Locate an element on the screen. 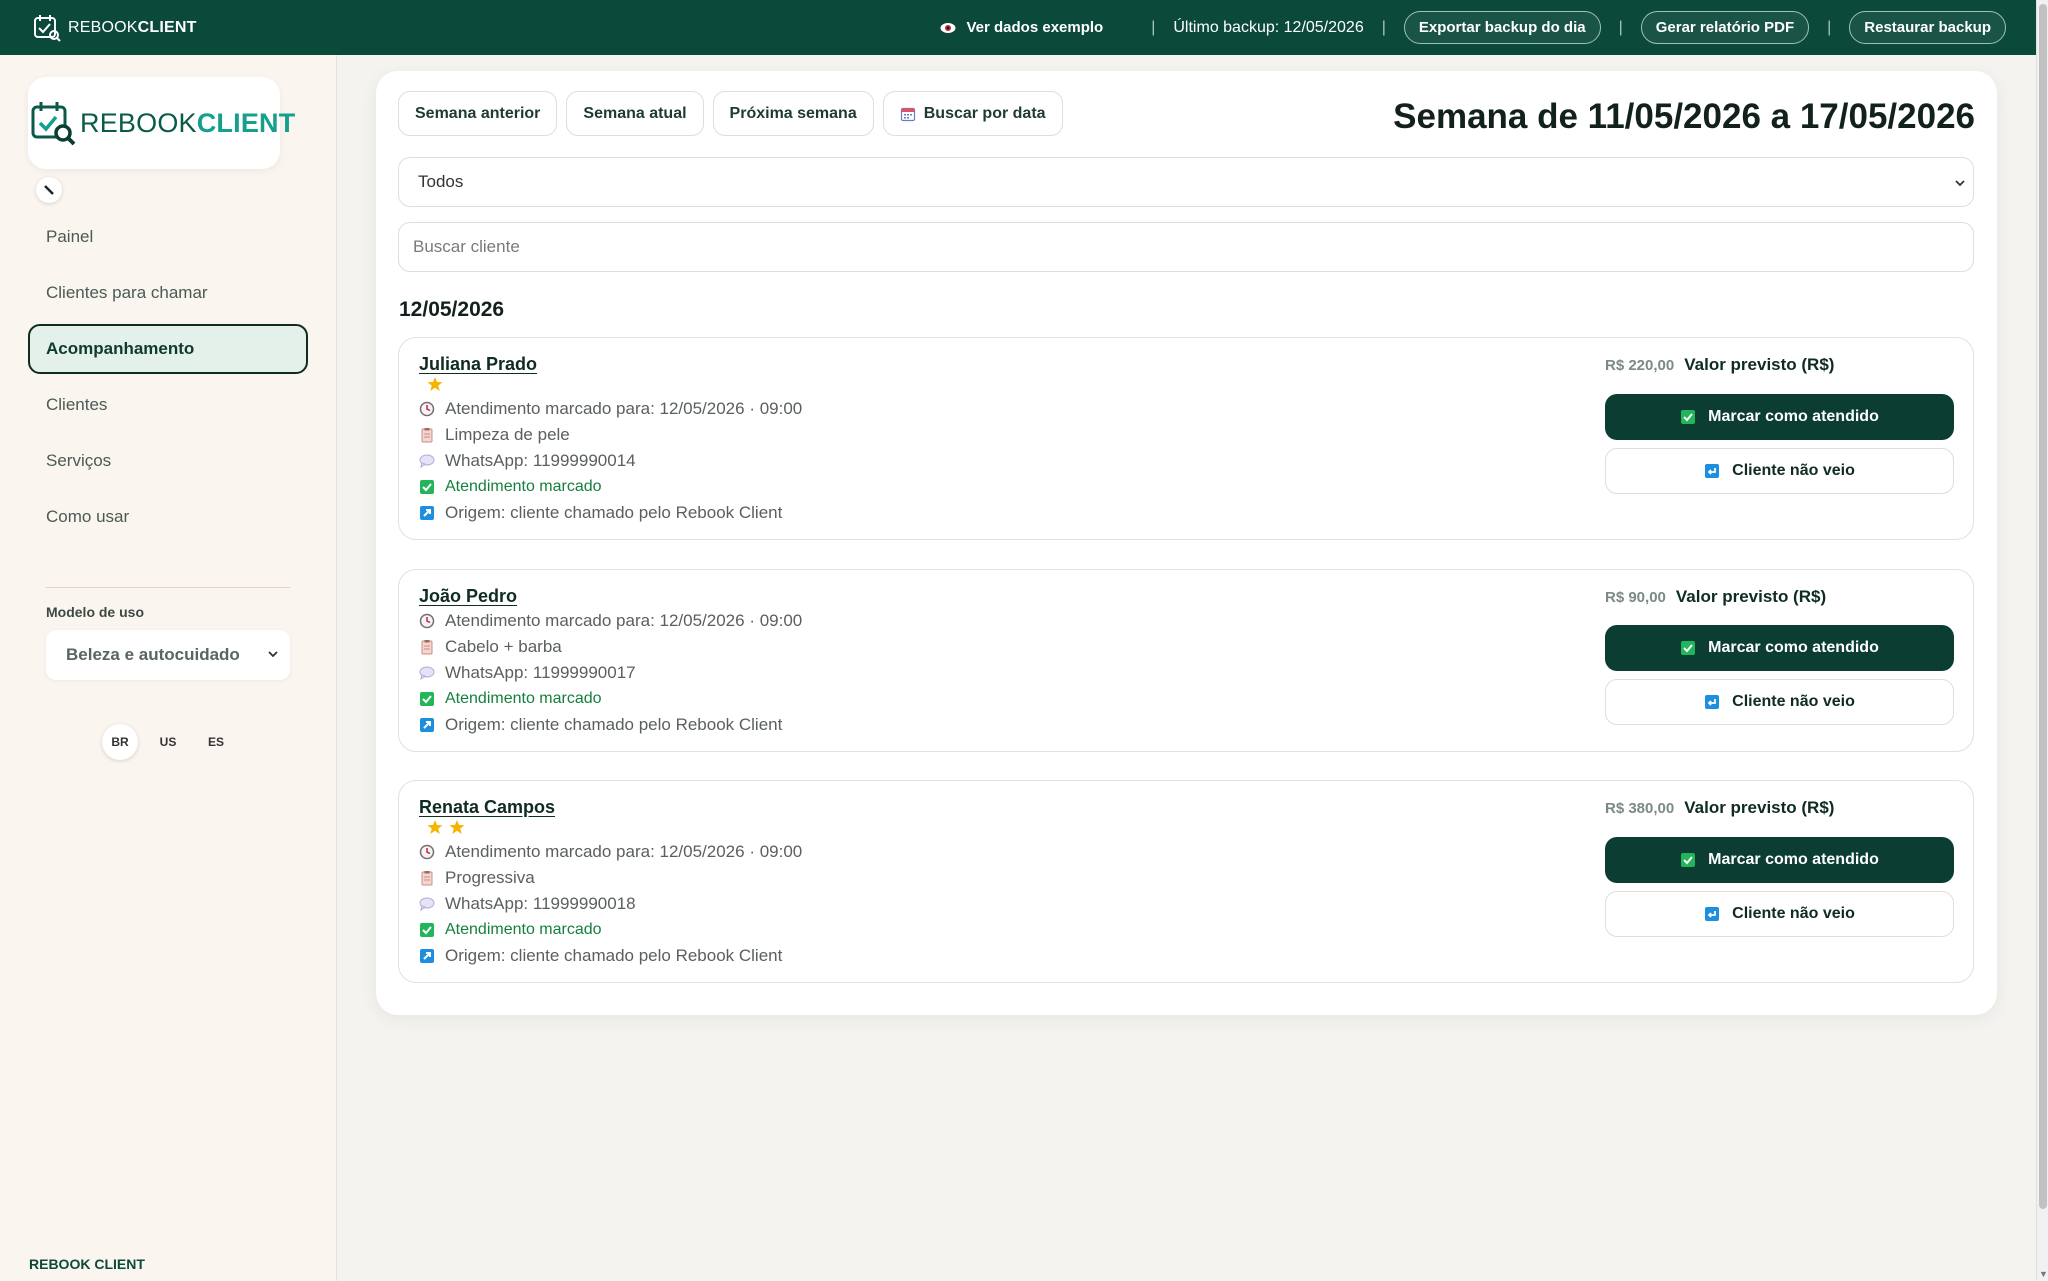 This screenshot has height=1281, width=2048. view-demo-data-link: Ver dados exemplo is located at coordinates (1021, 27).